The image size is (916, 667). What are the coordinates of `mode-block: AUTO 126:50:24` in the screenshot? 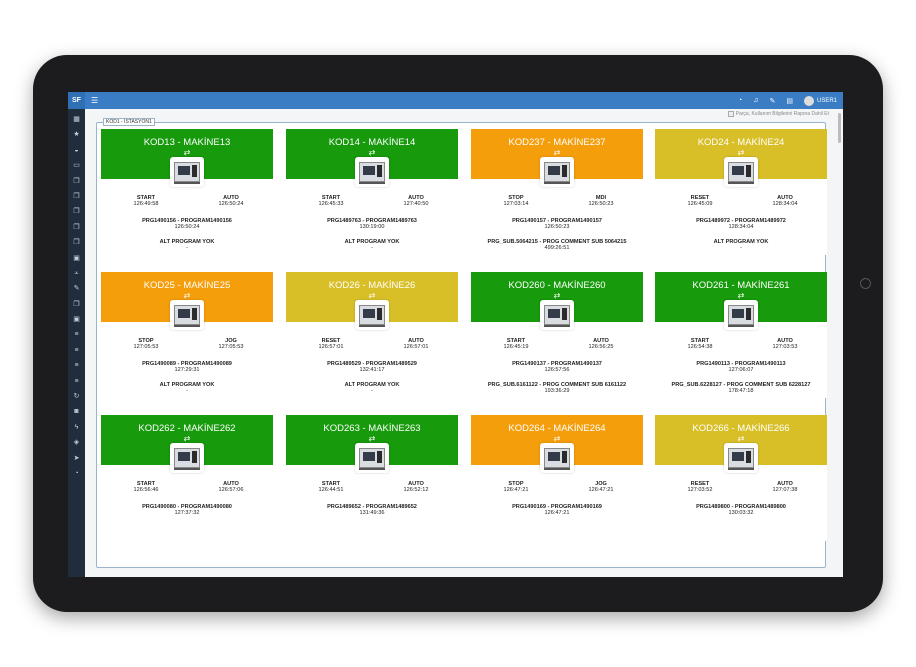 It's located at (231, 201).